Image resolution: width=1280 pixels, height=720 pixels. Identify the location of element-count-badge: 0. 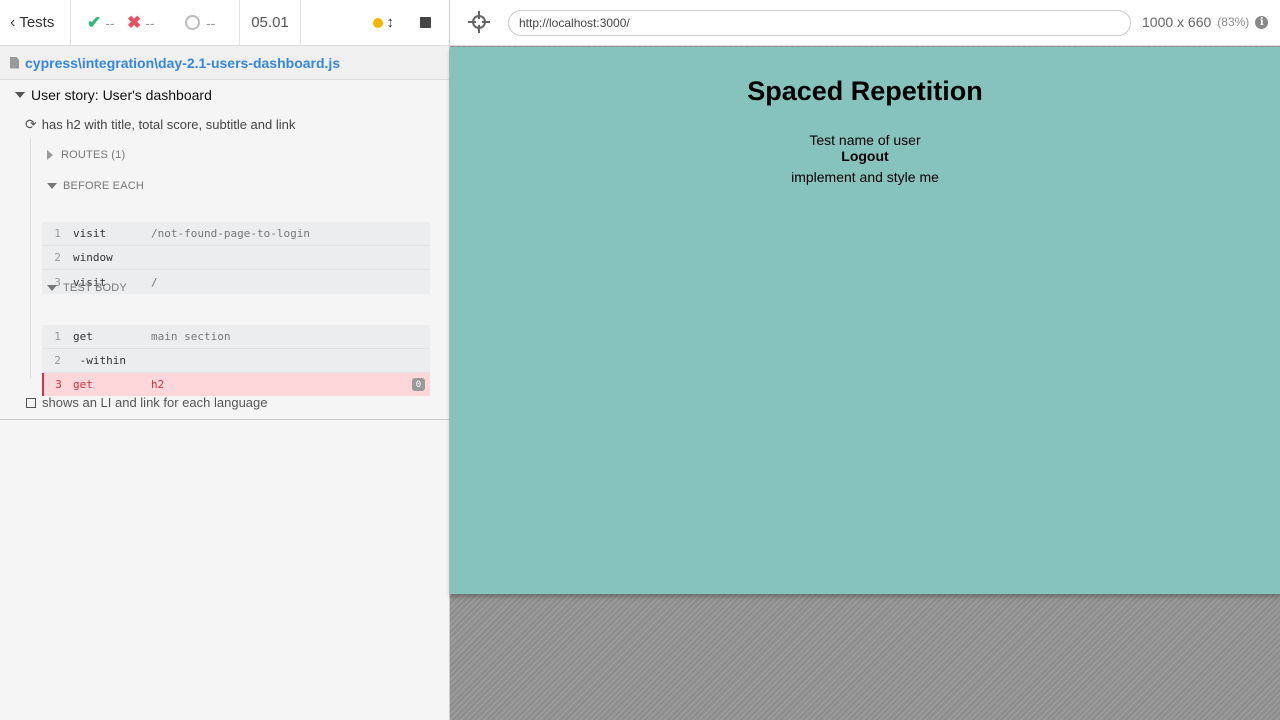
(418, 384).